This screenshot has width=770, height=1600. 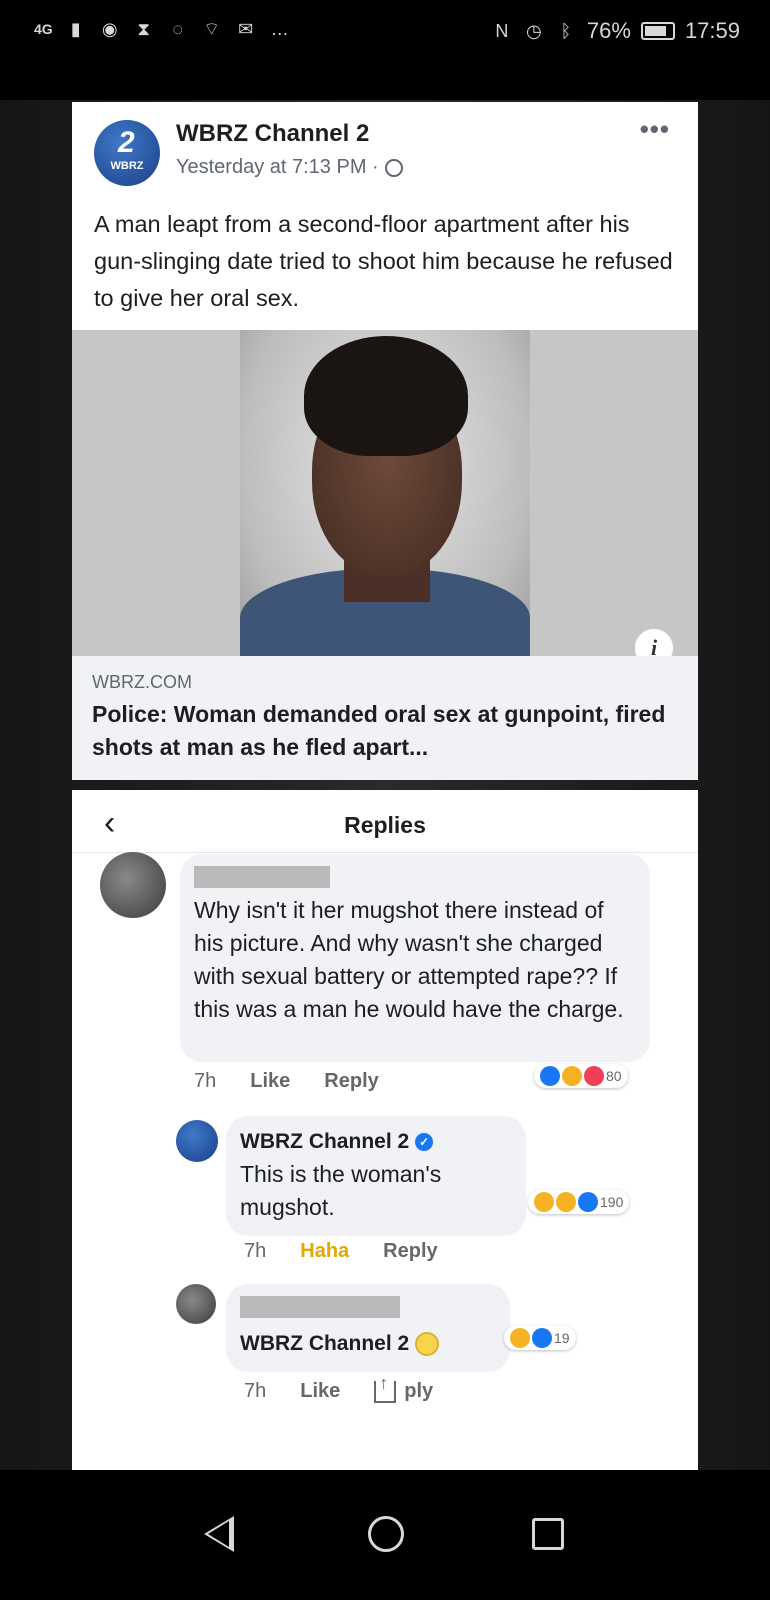 What do you see at coordinates (272, 134) in the screenshot?
I see `page-name: WBRZ Channel 2` at bounding box center [272, 134].